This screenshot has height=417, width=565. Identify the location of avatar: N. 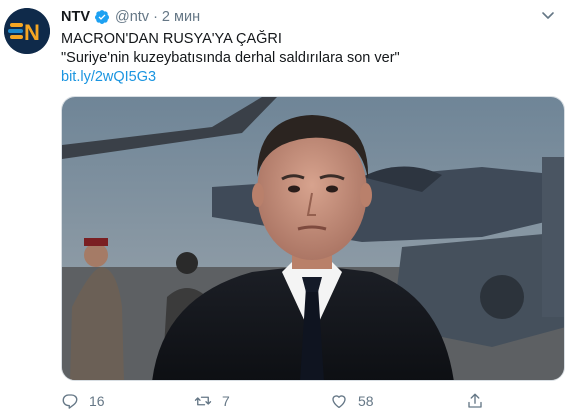
(27, 31).